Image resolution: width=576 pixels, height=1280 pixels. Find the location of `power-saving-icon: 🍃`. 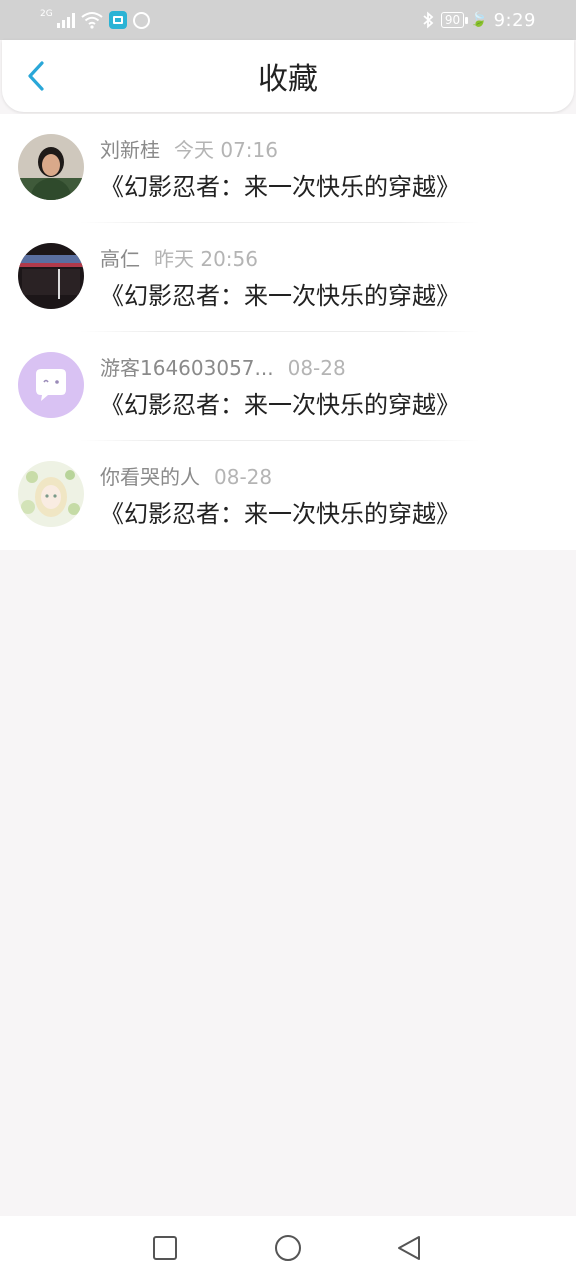

power-saving-icon: 🍃 is located at coordinates (479, 20).